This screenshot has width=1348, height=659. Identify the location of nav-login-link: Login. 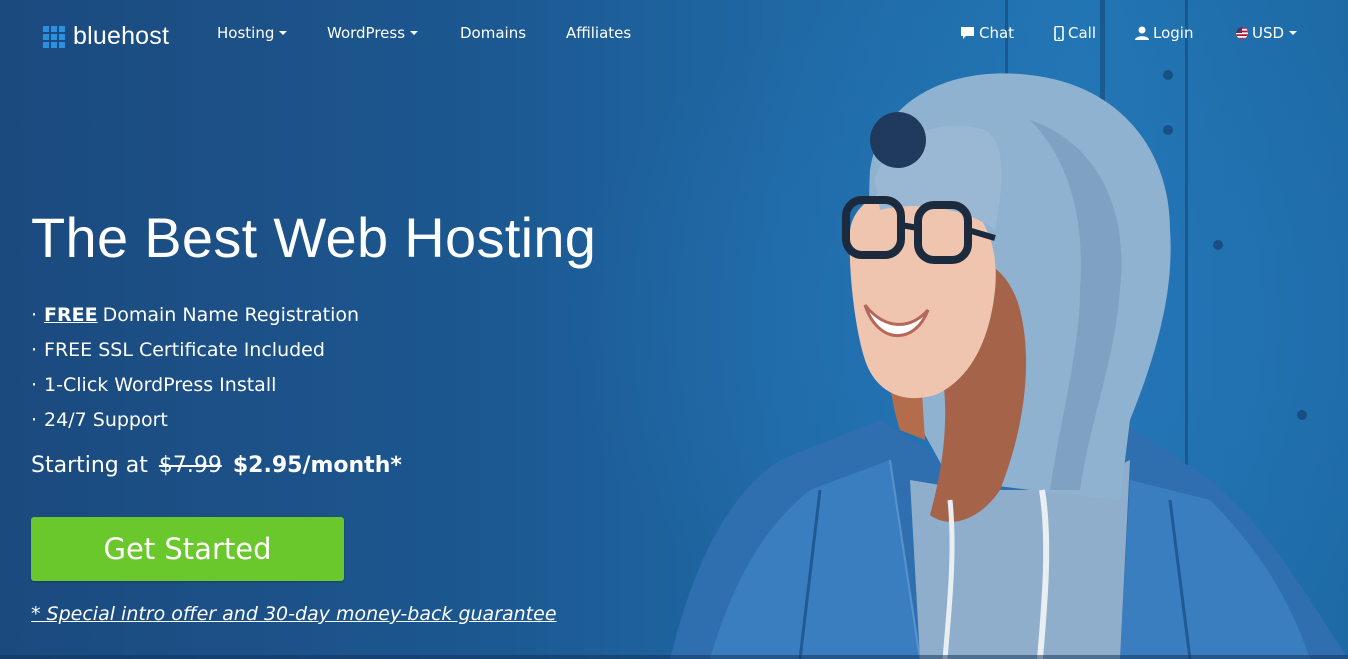
(1164, 33).